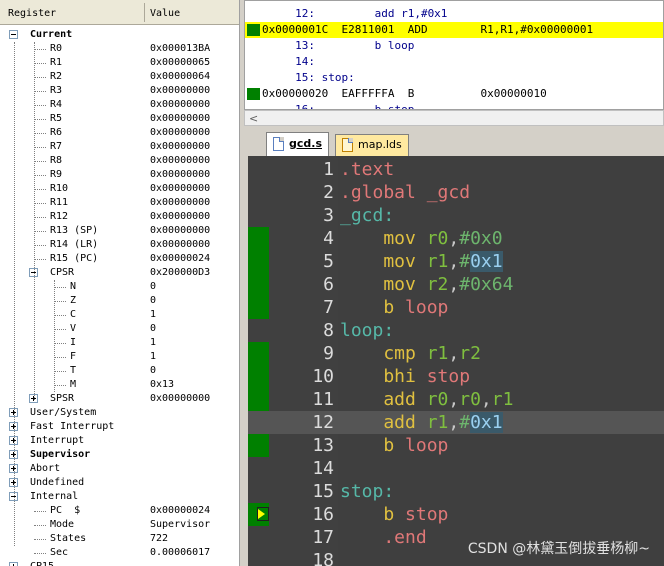 Image resolution: width=664 pixels, height=566 pixels. Describe the element at coordinates (367, 330) in the screenshot. I see `code-text: loop:` at that location.